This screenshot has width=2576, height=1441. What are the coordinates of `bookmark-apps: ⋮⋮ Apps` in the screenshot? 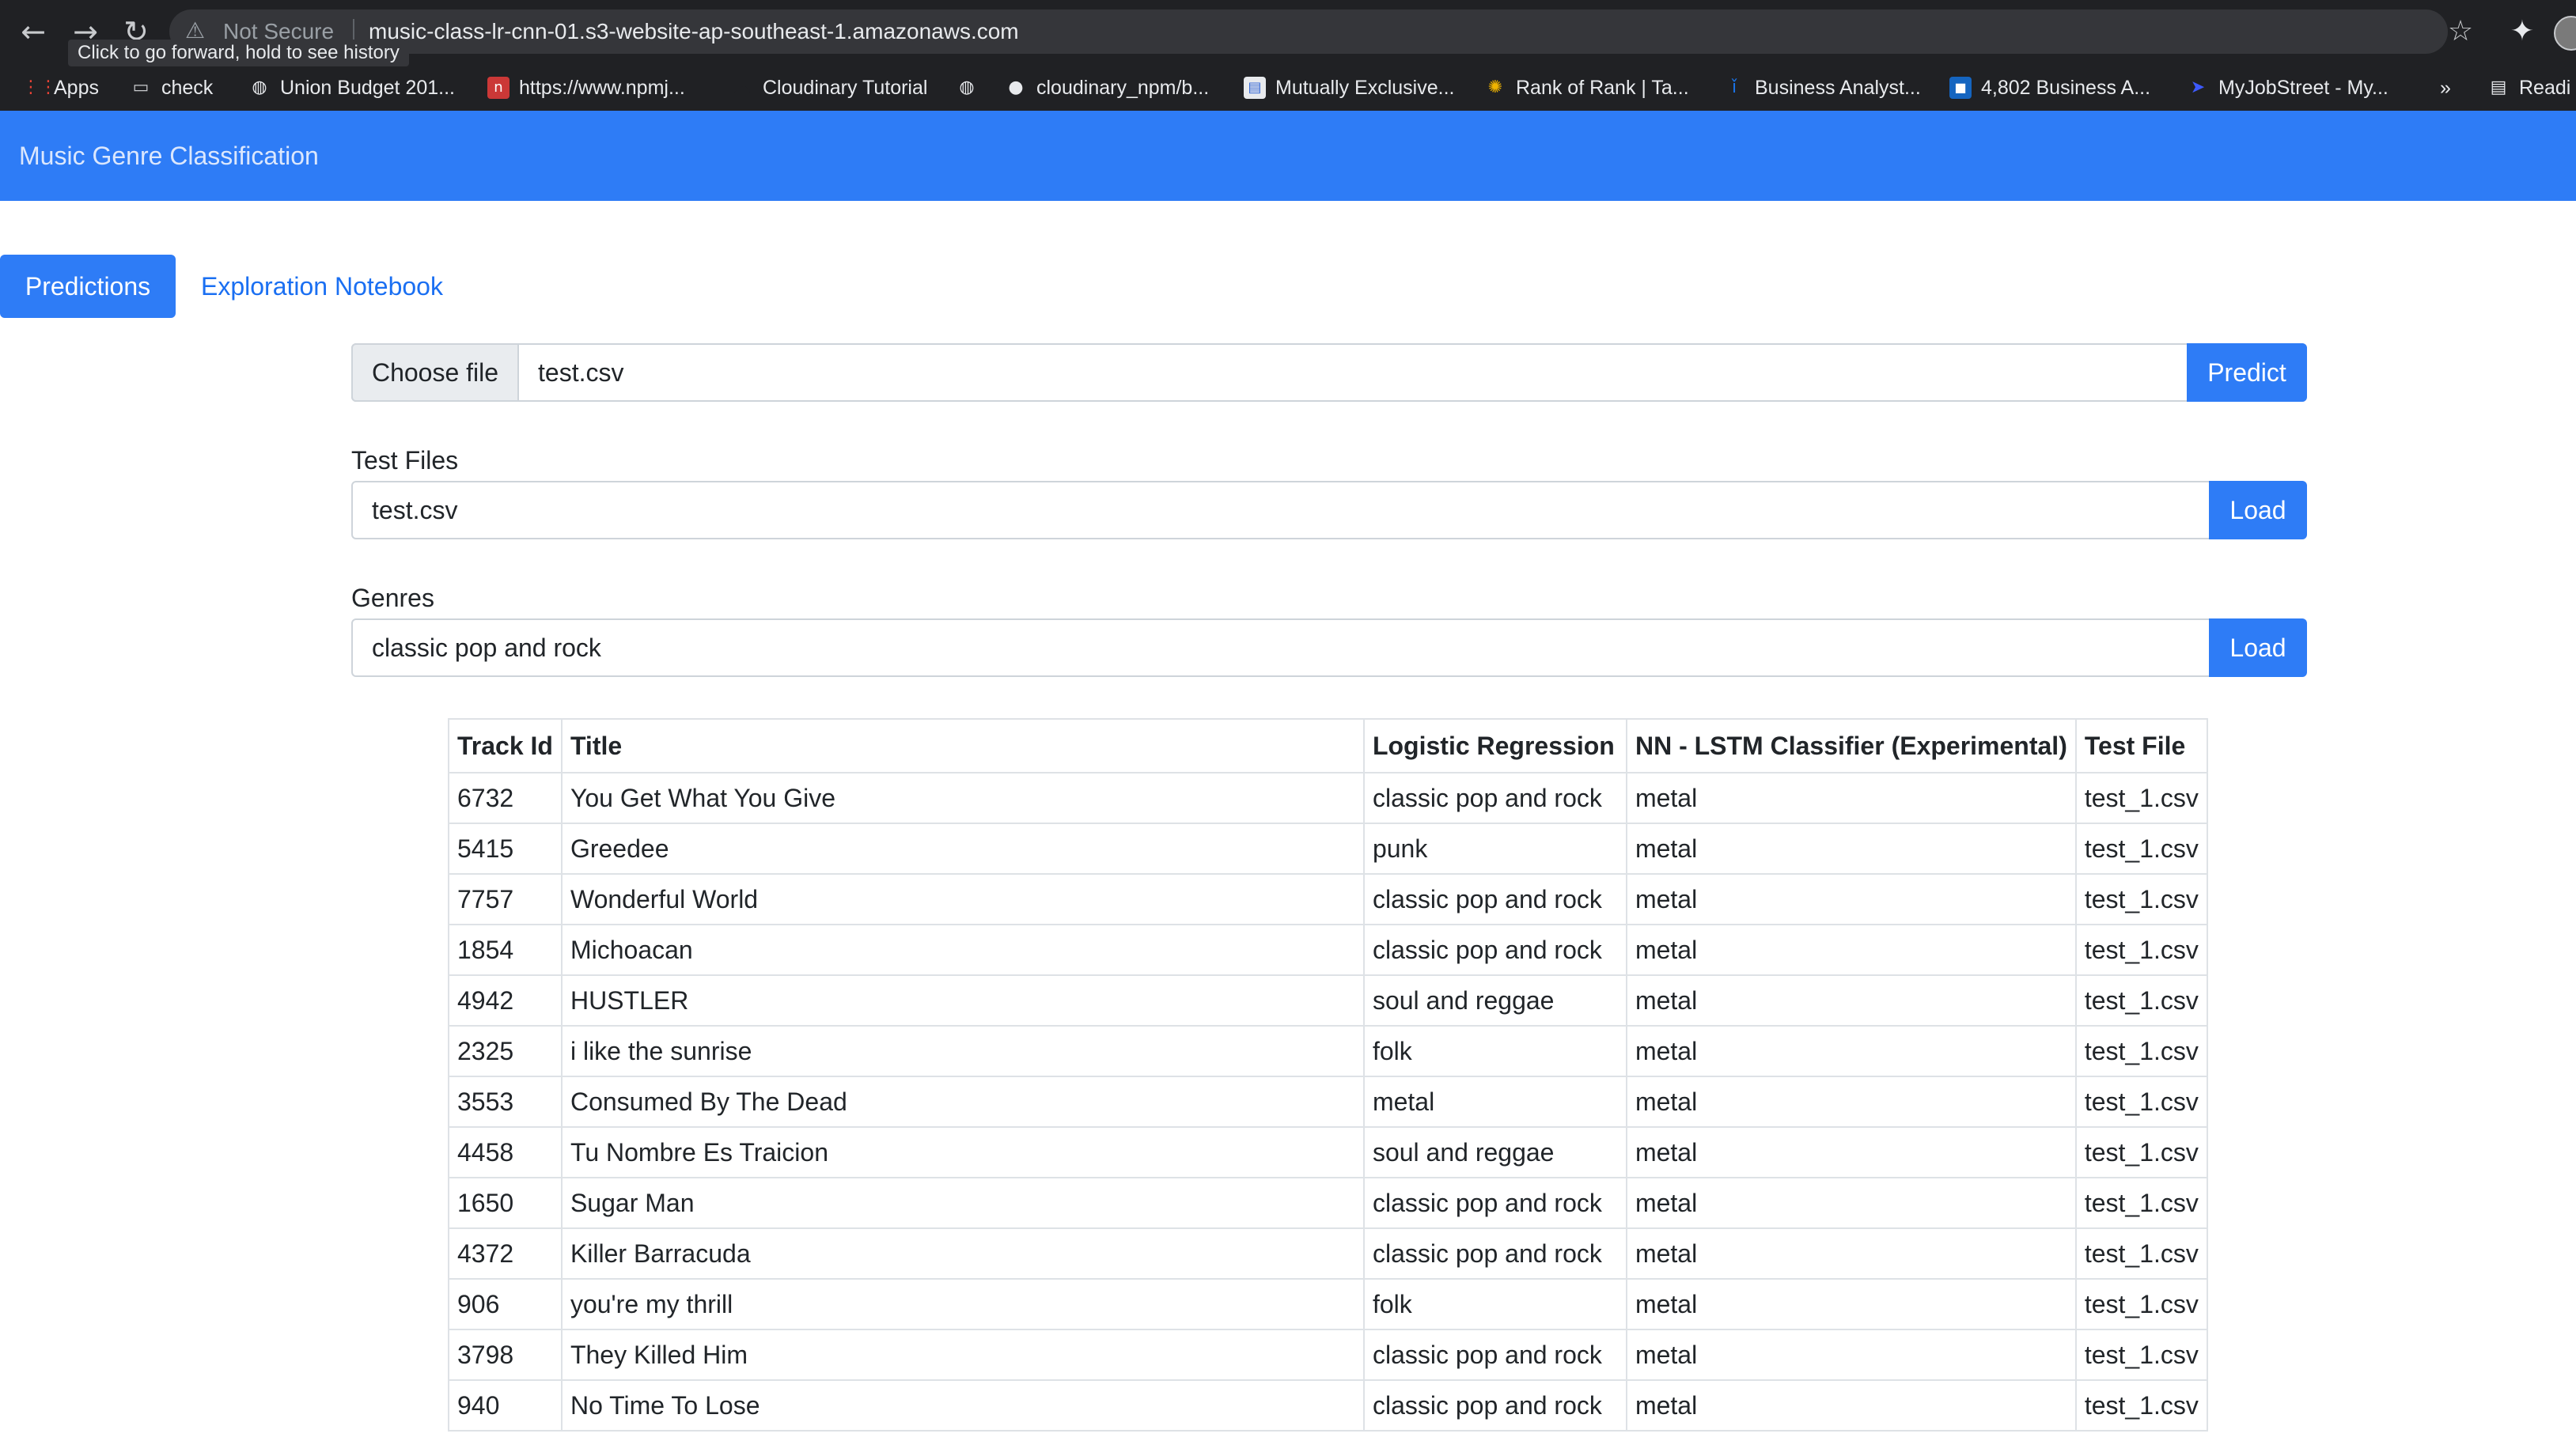 It's located at (60, 88).